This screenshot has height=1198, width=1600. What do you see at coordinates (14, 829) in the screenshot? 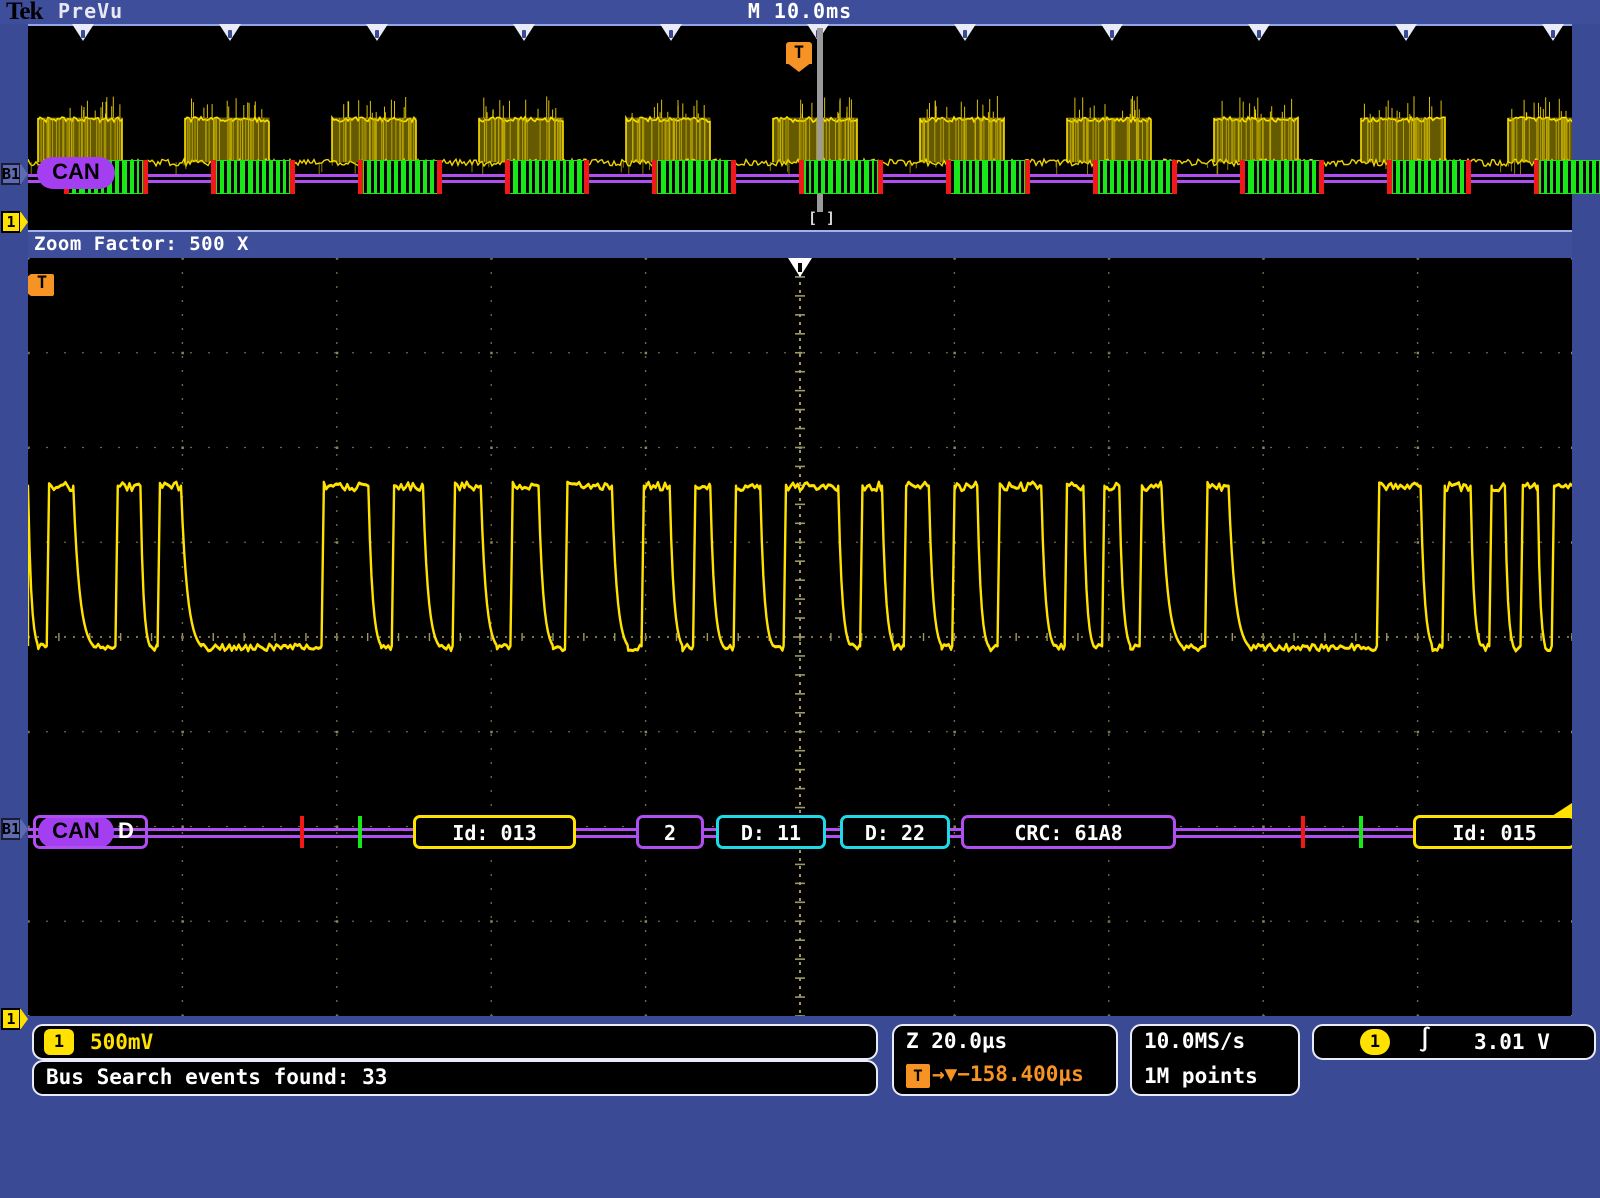
I see `zoom-bus-badge: B1` at bounding box center [14, 829].